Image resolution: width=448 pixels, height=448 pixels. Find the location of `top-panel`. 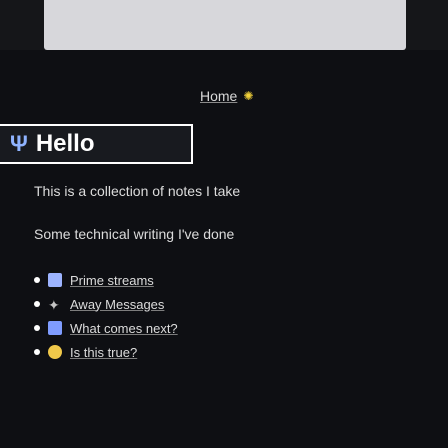

top-panel is located at coordinates (225, 25).